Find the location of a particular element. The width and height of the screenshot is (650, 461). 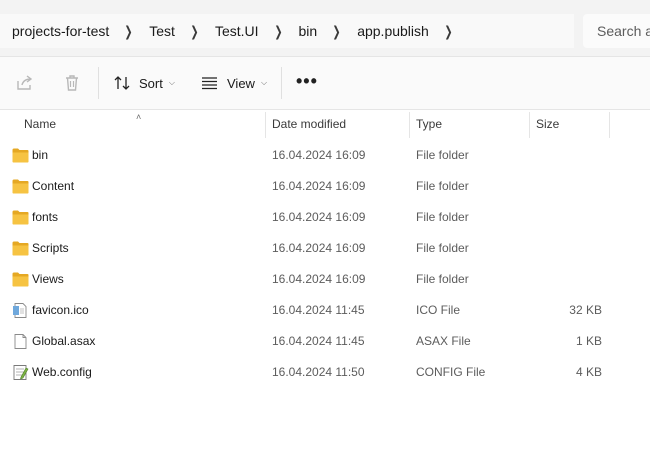

file-type: ASAX File is located at coordinates (443, 341).